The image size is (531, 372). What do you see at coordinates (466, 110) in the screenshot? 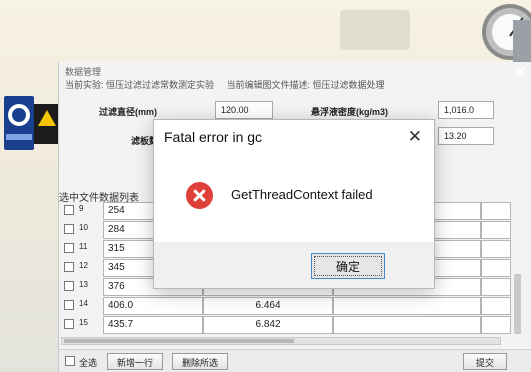
I see `suspension-density-input: 1,016.0` at bounding box center [466, 110].